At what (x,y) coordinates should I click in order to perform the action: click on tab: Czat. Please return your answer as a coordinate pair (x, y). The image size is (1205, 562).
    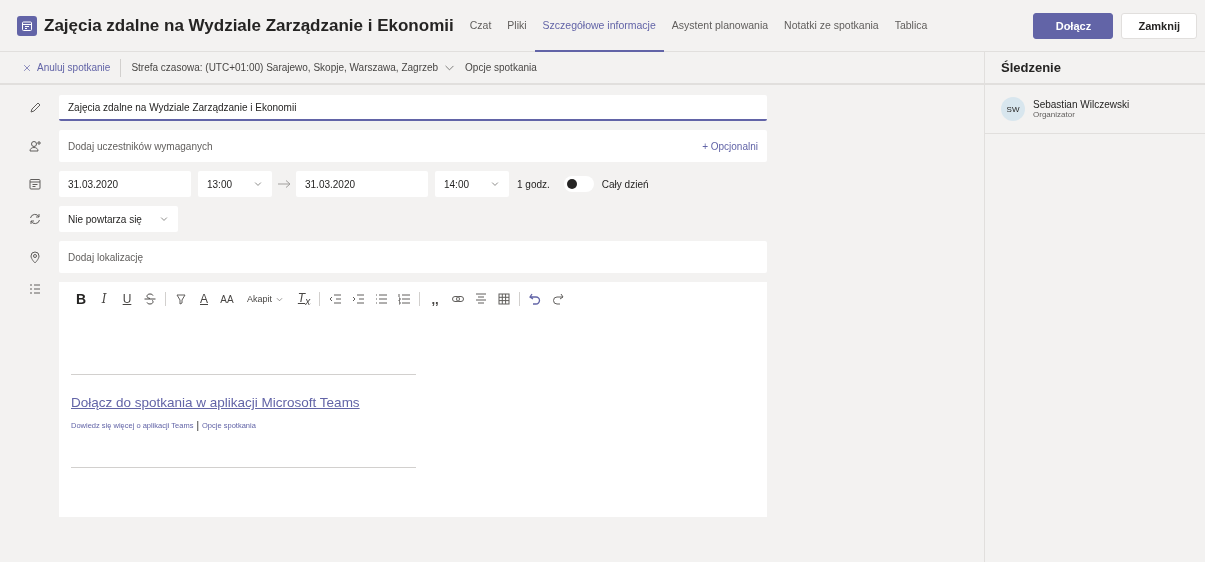
    Looking at the image, I should click on (480, 26).